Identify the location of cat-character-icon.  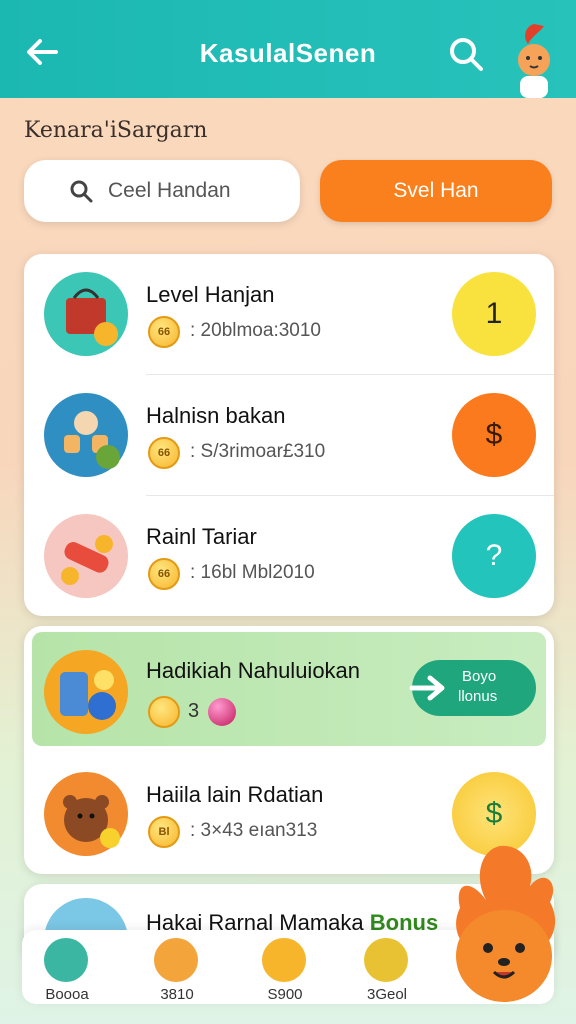
(86, 435).